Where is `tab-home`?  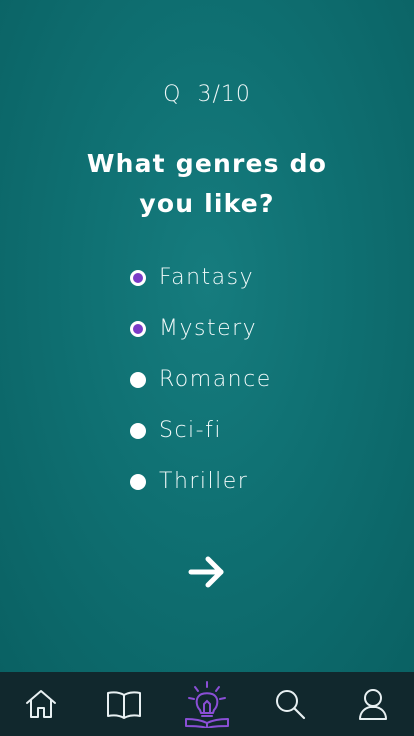 tab-home is located at coordinates (41, 704).